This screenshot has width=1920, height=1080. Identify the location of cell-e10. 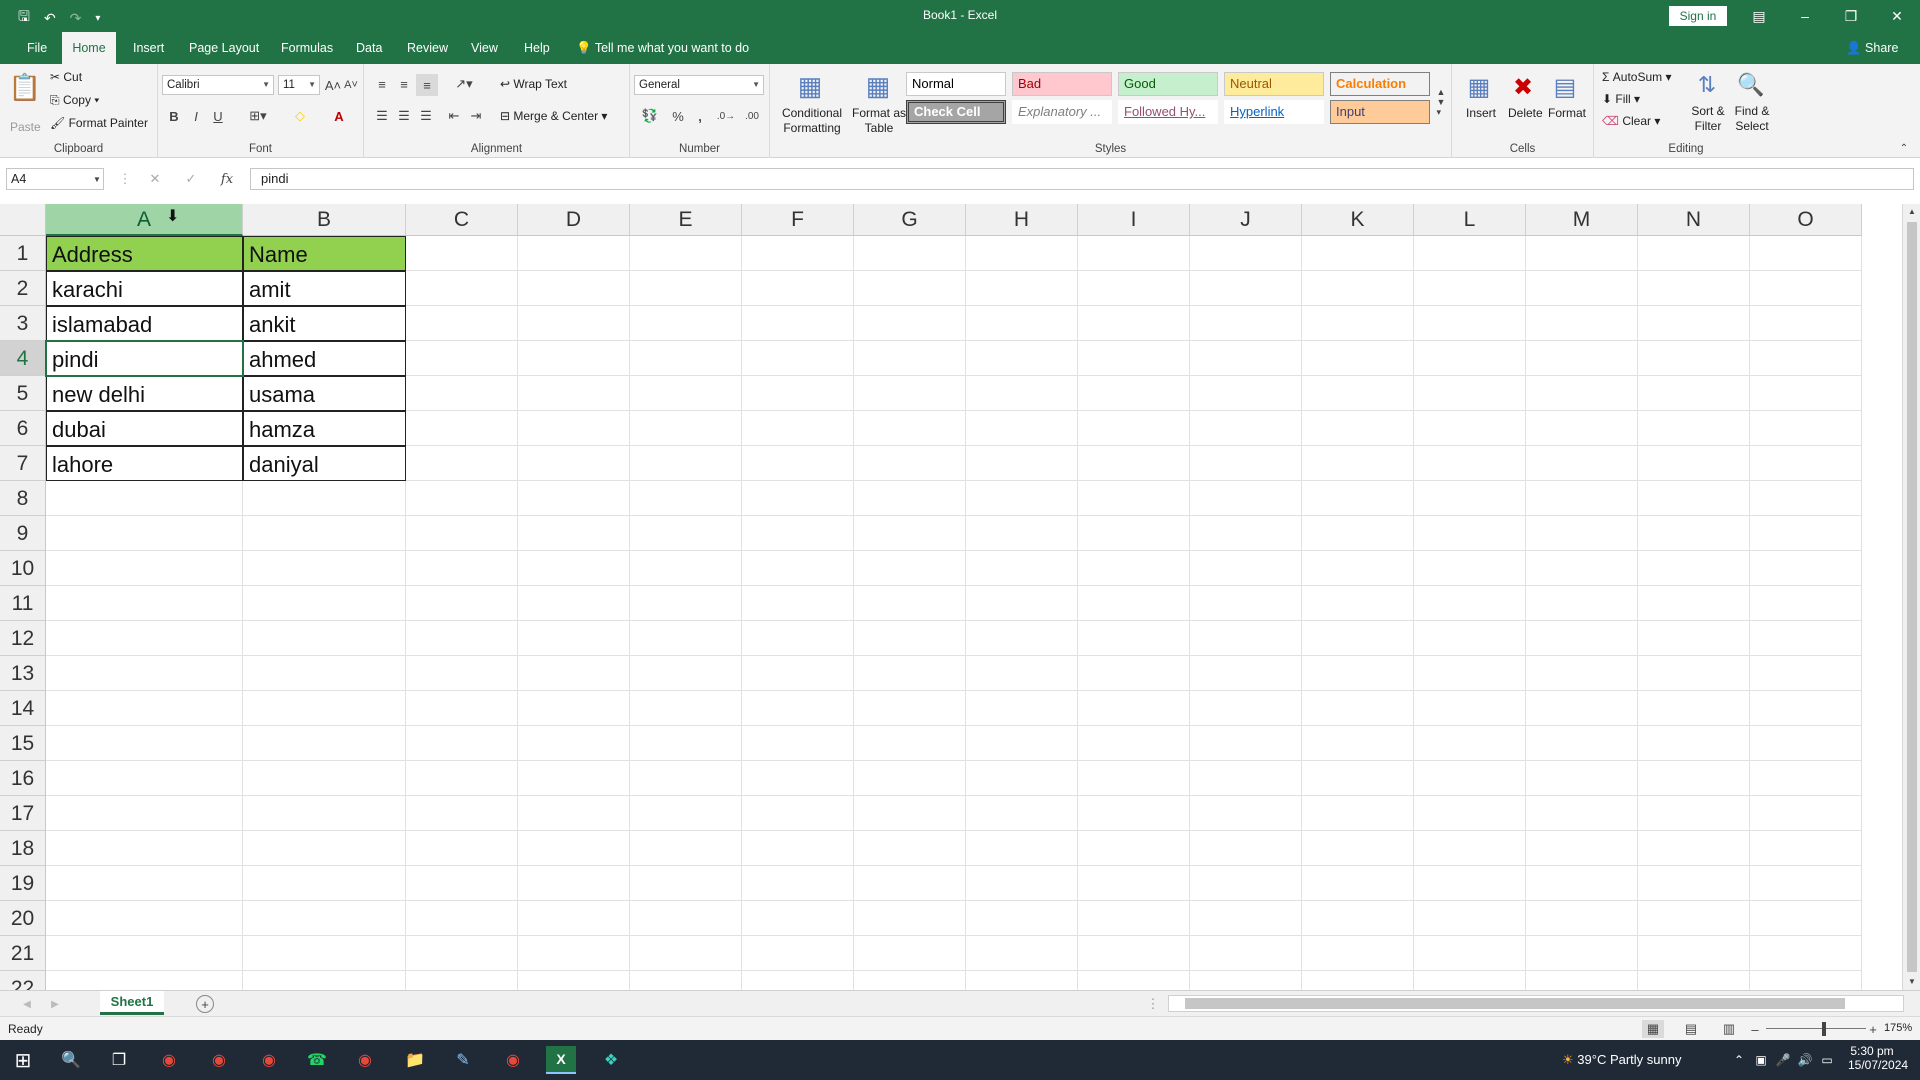
(686, 568).